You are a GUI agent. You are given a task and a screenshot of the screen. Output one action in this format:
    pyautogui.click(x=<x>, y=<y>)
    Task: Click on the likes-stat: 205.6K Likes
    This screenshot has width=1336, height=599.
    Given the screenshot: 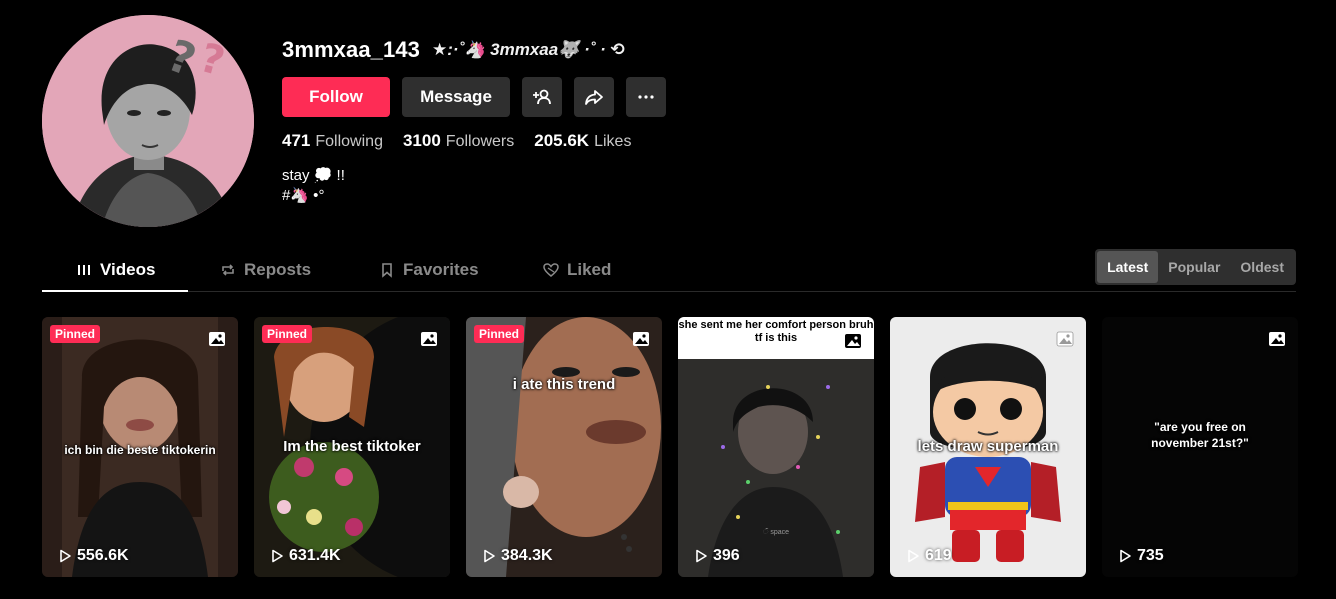 What is the action you would take?
    pyautogui.click(x=582, y=141)
    